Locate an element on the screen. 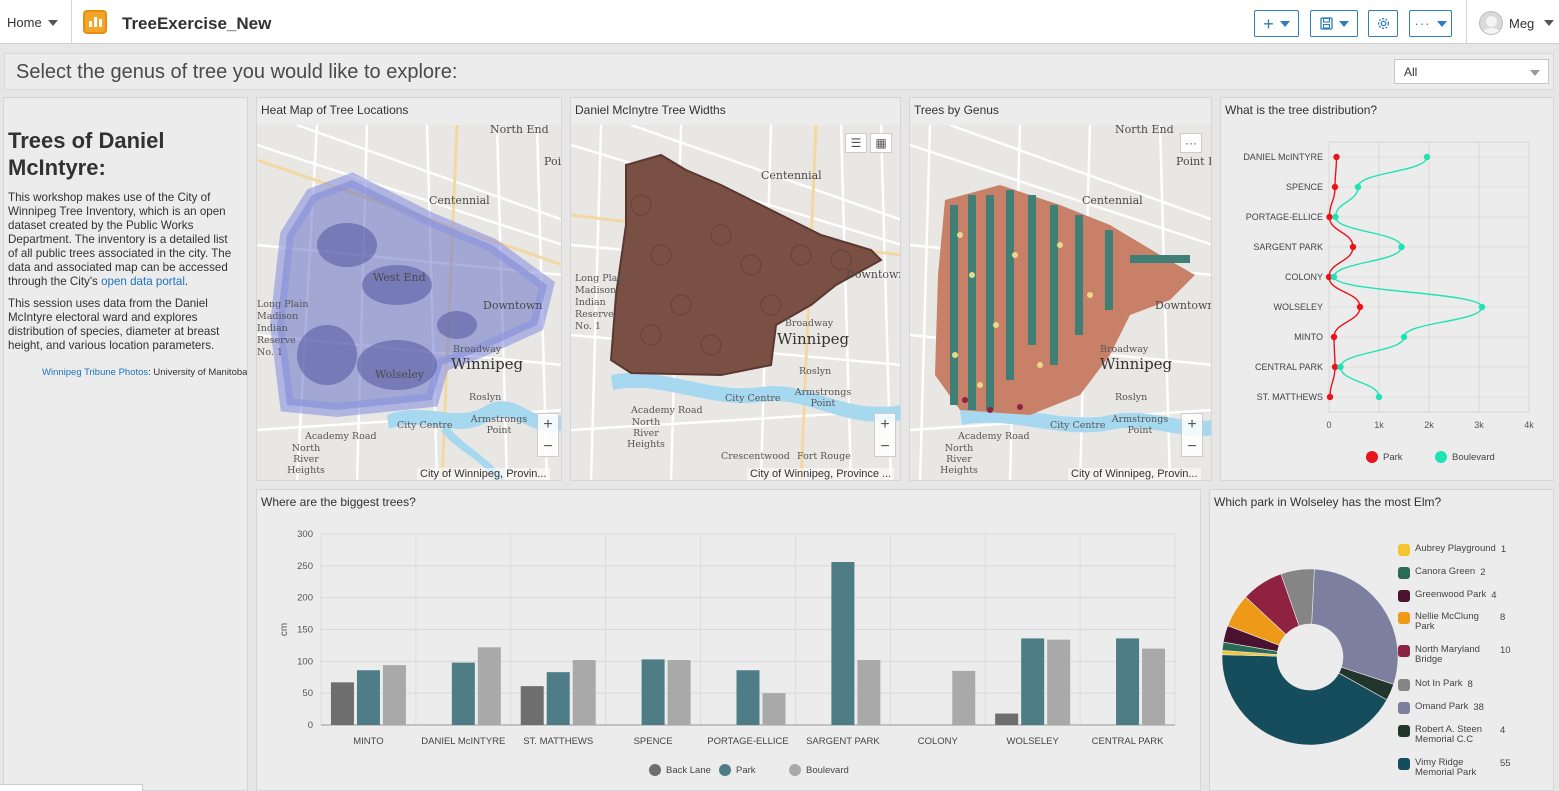  bar-back-lane is located at coordinates (532, 705).